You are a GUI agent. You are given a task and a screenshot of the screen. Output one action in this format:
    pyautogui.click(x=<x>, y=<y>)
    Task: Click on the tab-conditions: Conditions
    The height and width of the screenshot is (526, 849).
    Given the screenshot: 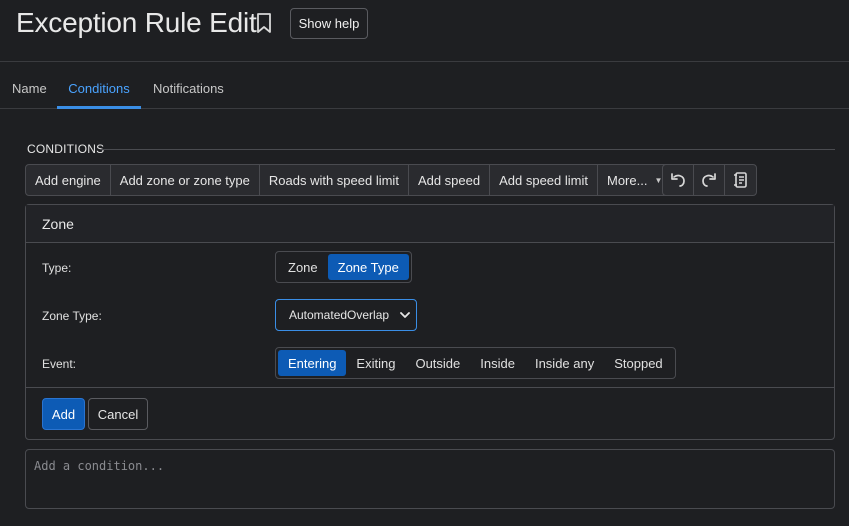 What is the action you would take?
    pyautogui.click(x=99, y=90)
    